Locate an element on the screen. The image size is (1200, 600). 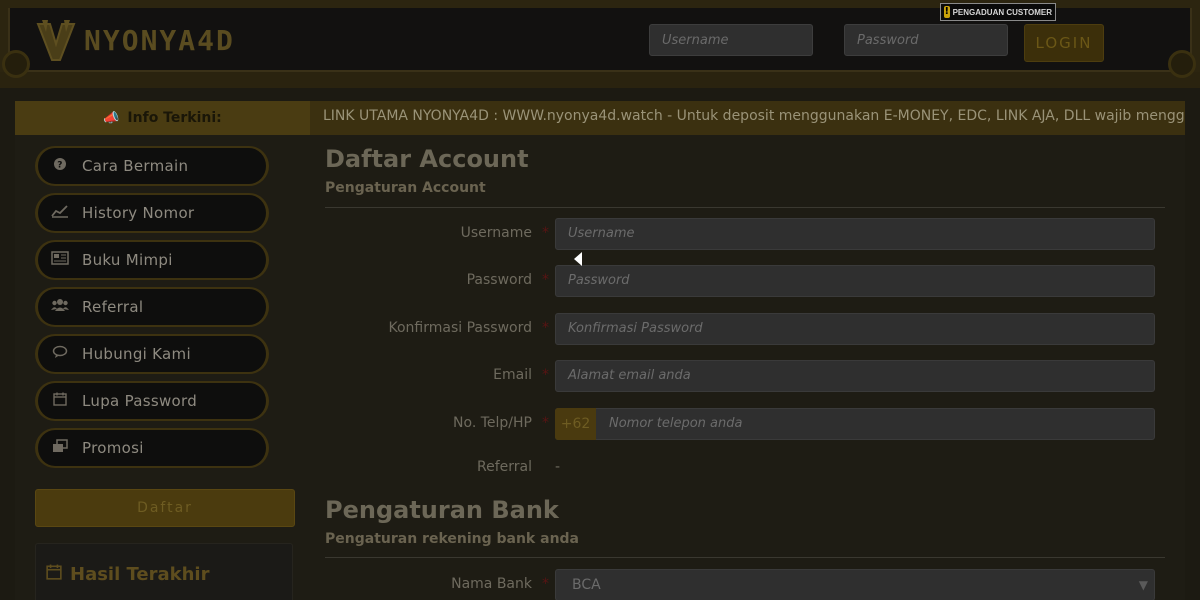
hasil-terakhir-box: Hasil Terakhir is located at coordinates (164, 571).